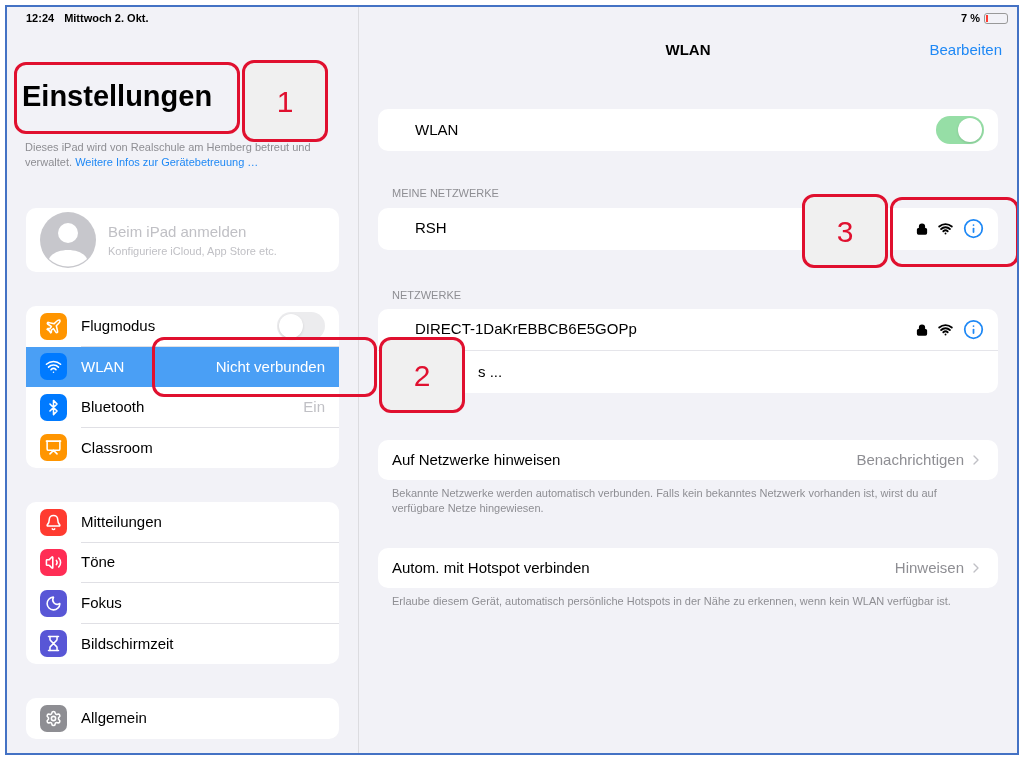  Describe the element at coordinates (103, 366) in the screenshot. I see `item-label: WLAN` at that location.